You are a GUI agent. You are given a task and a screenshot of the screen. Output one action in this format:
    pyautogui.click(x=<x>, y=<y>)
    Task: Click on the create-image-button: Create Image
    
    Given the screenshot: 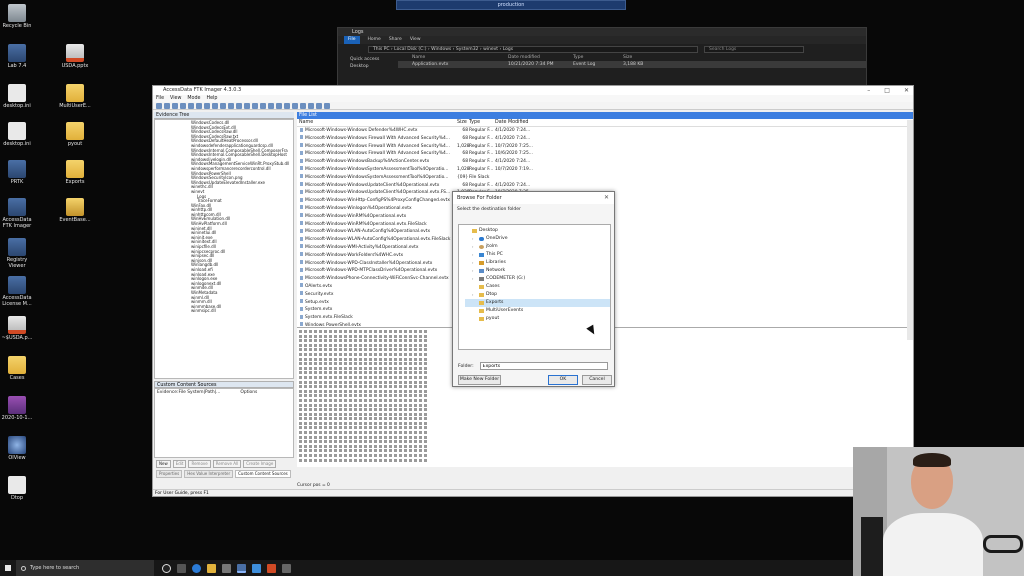 What is the action you would take?
    pyautogui.click(x=260, y=464)
    